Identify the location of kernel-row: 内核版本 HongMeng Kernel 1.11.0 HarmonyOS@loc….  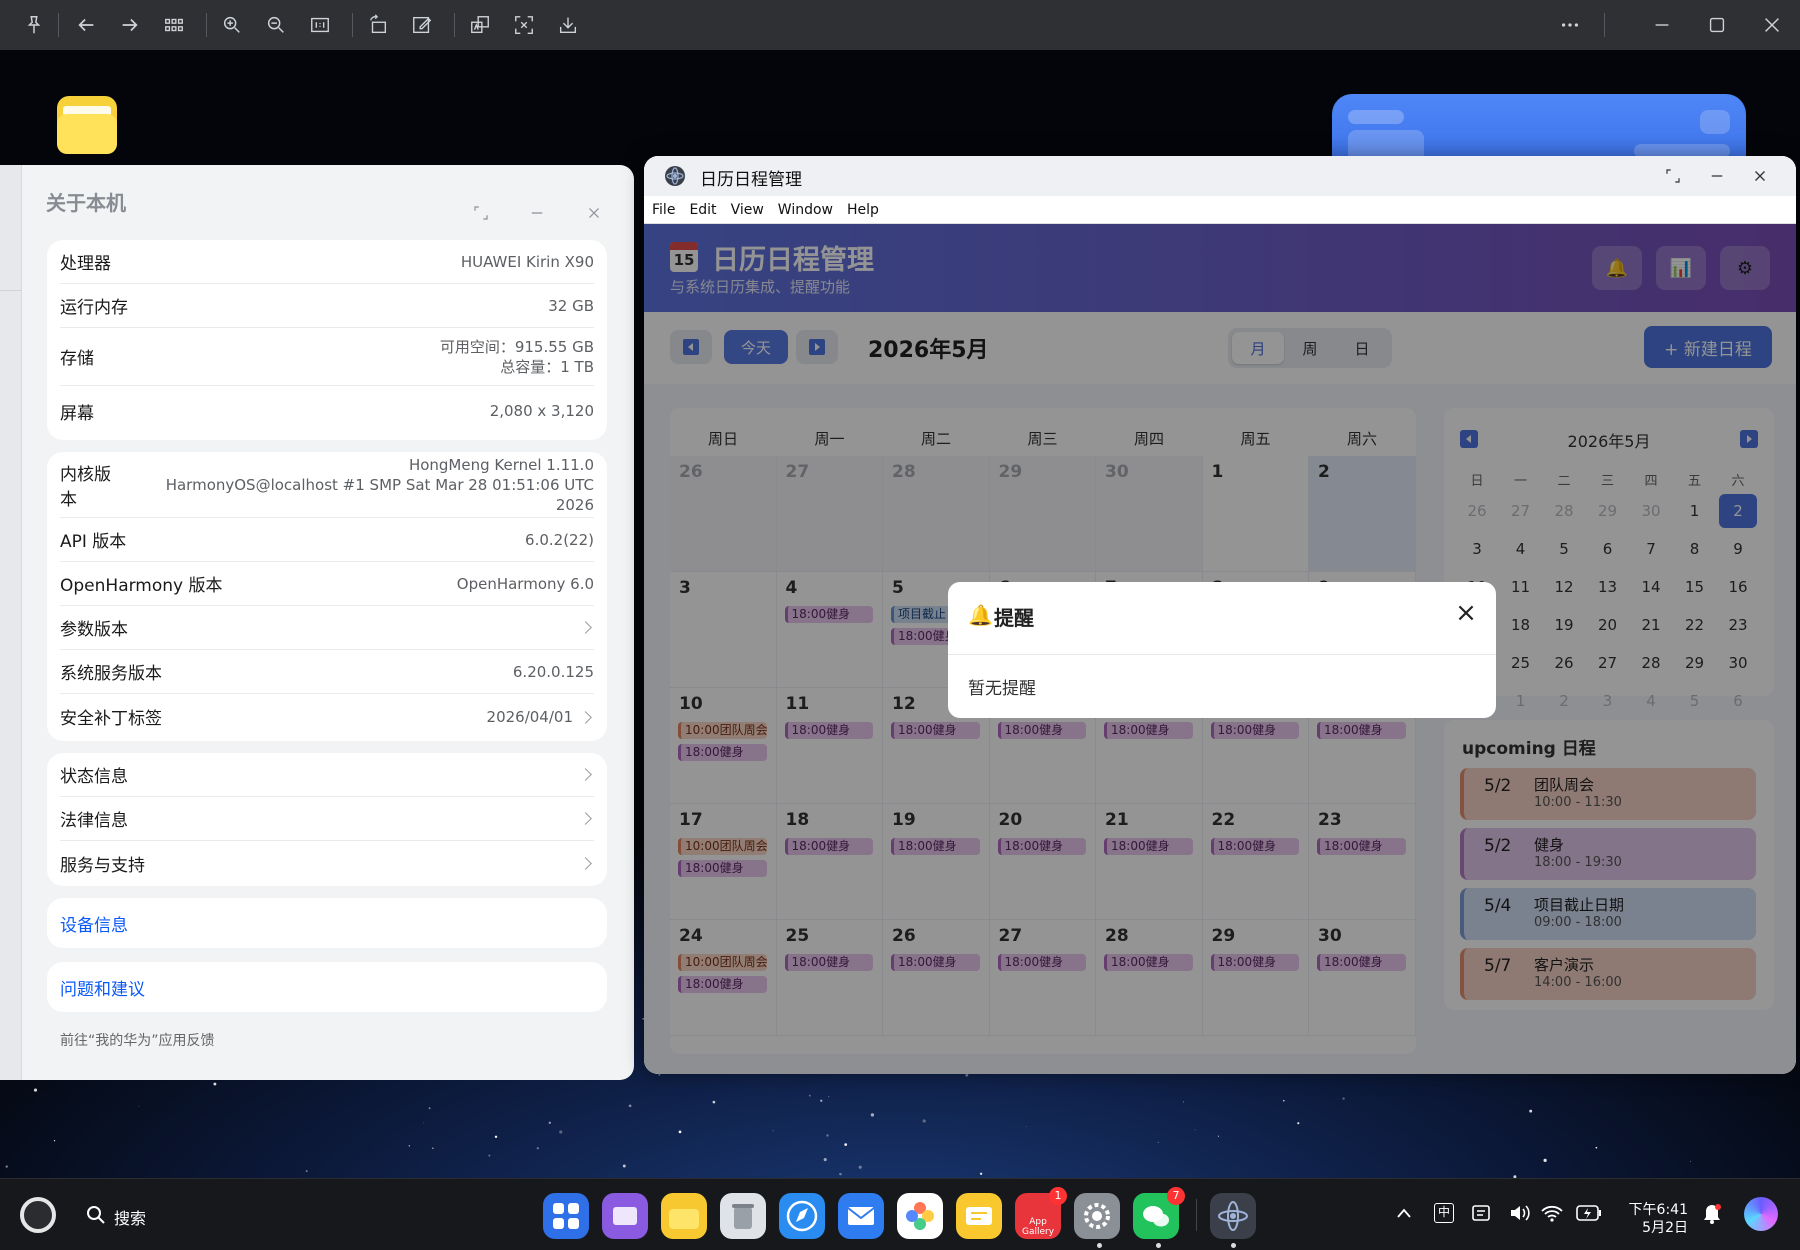
(327, 485).